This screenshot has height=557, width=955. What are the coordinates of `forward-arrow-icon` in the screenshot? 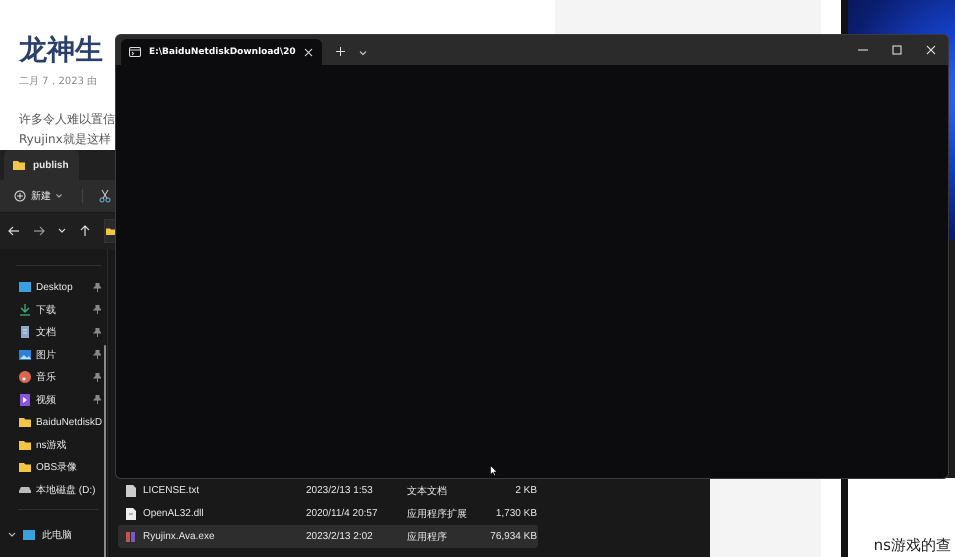 It's located at (39, 231).